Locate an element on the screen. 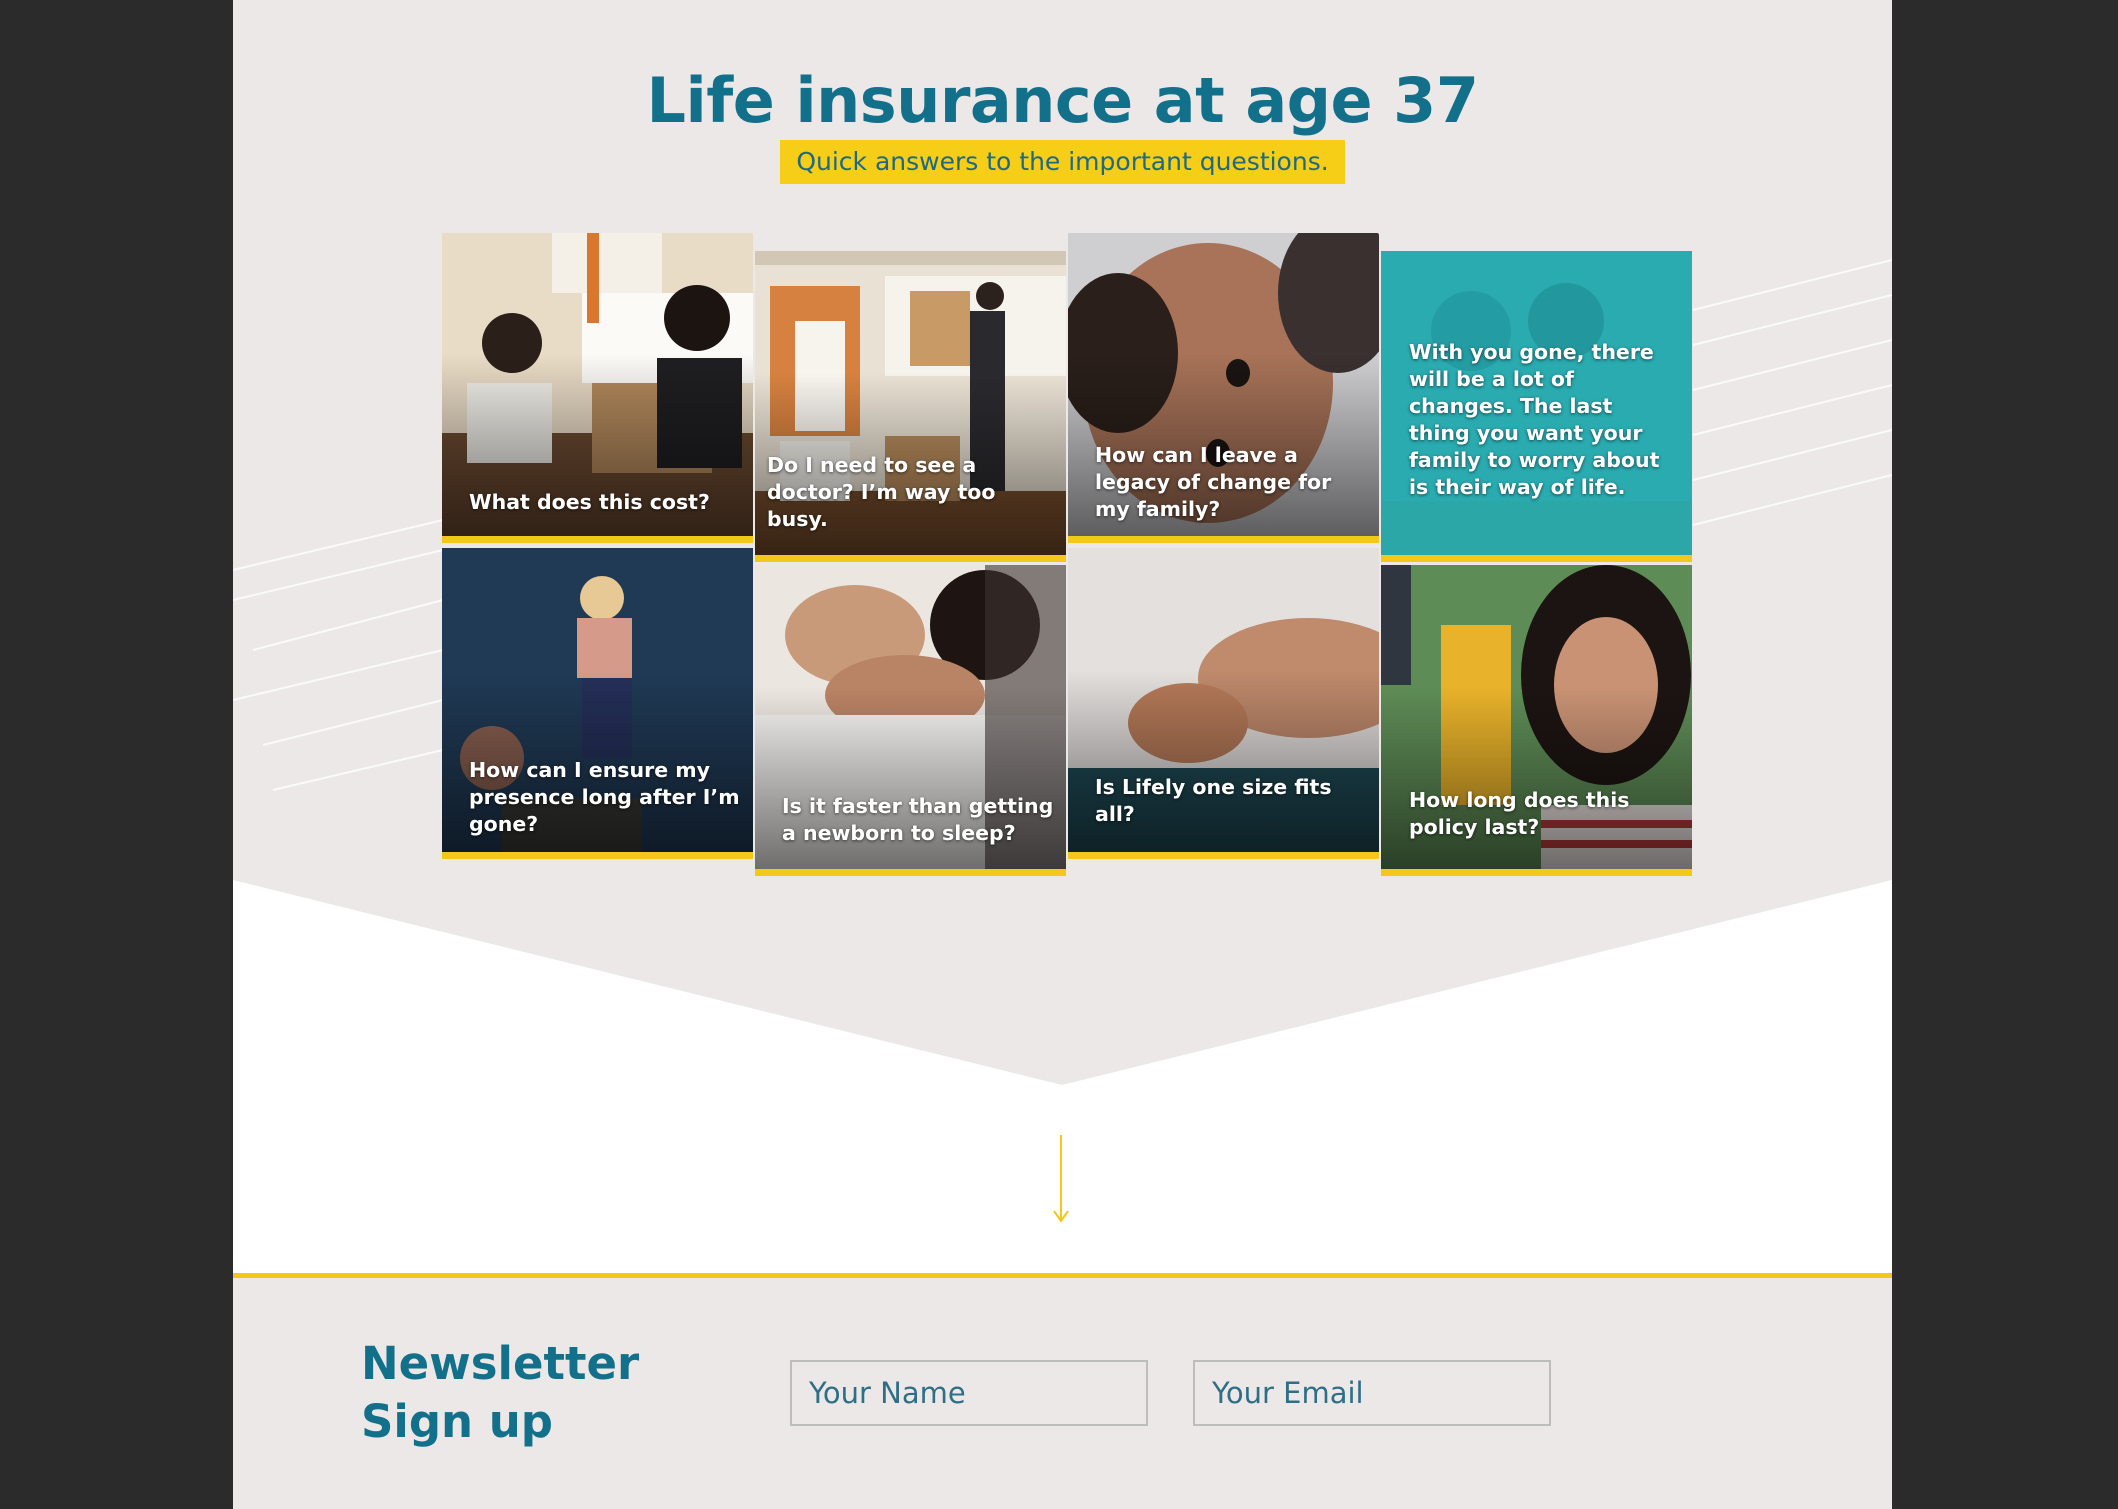 The height and width of the screenshot is (1509, 2118). question-tile-policy-length: How long does this policy last? is located at coordinates (1536, 720).